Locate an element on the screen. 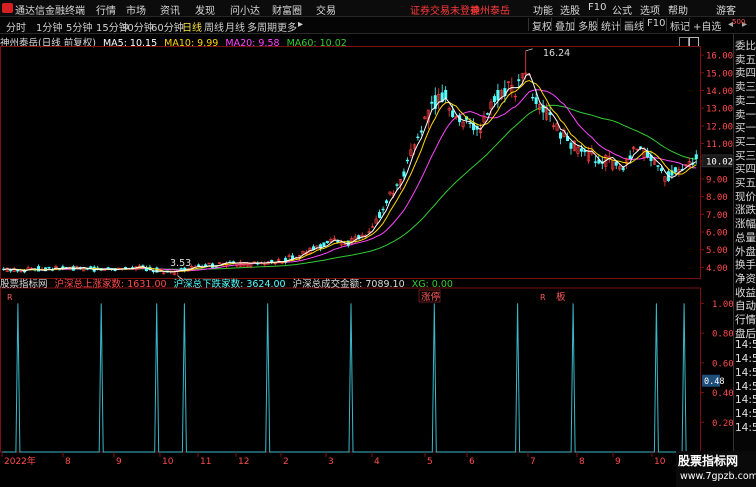  tab-week: 周线 is located at coordinates (214, 26).